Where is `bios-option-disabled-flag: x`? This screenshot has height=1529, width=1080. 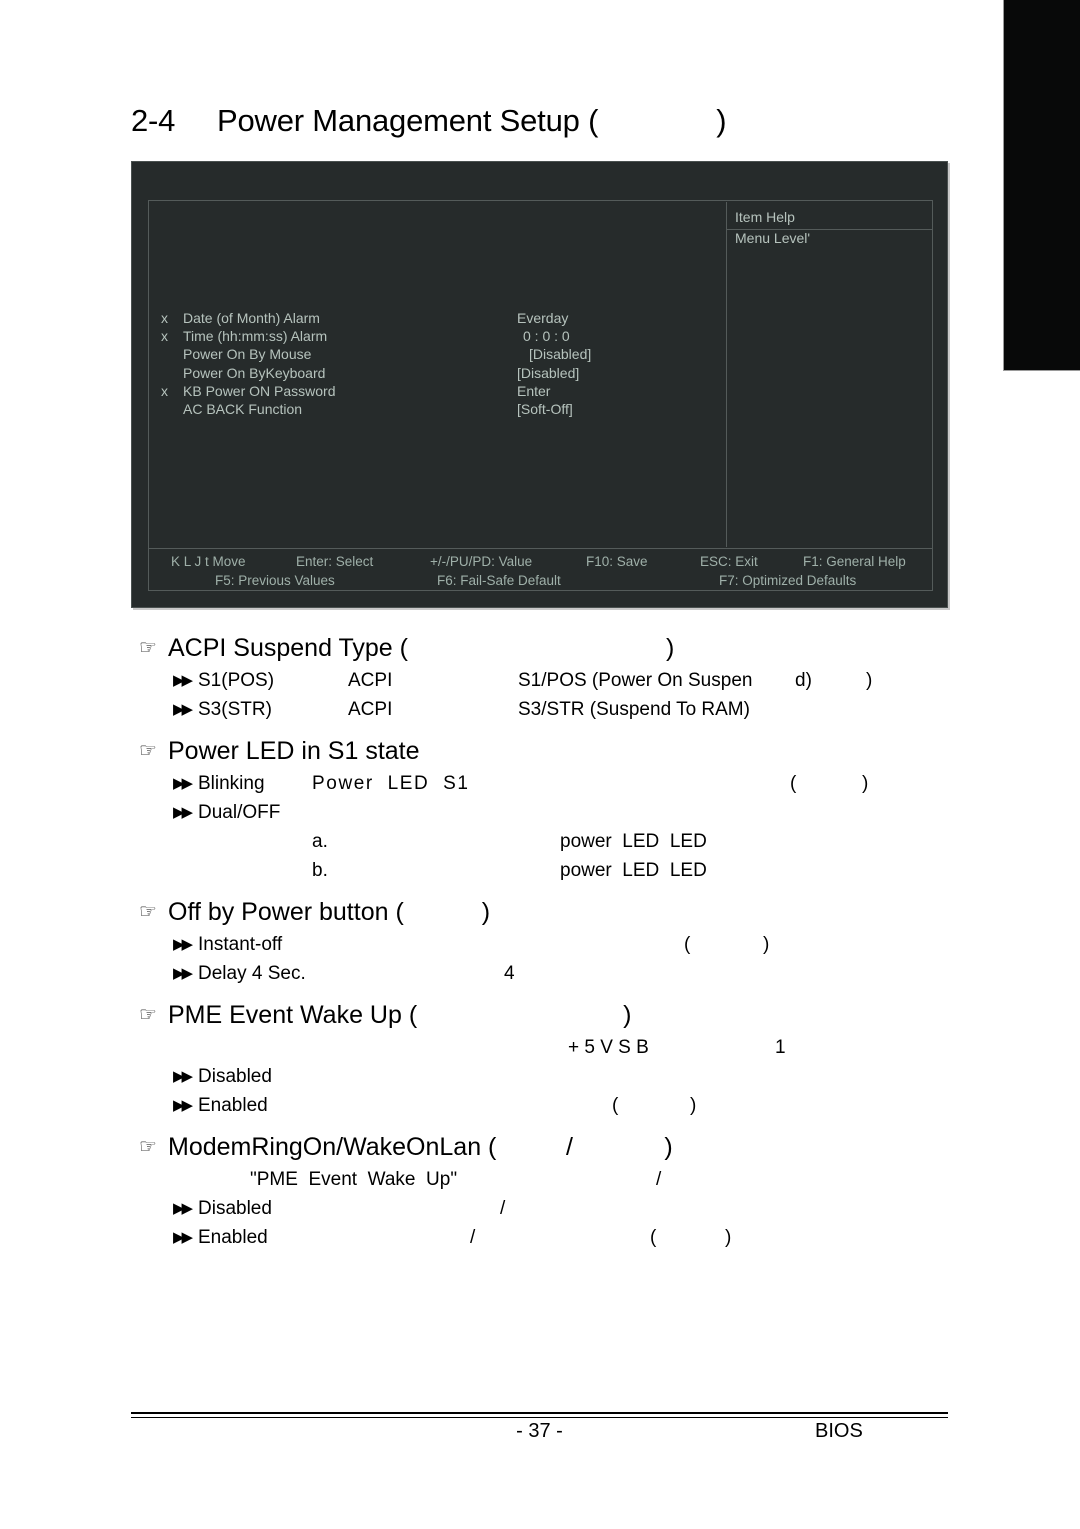 bios-option-disabled-flag: x is located at coordinates (164, 390).